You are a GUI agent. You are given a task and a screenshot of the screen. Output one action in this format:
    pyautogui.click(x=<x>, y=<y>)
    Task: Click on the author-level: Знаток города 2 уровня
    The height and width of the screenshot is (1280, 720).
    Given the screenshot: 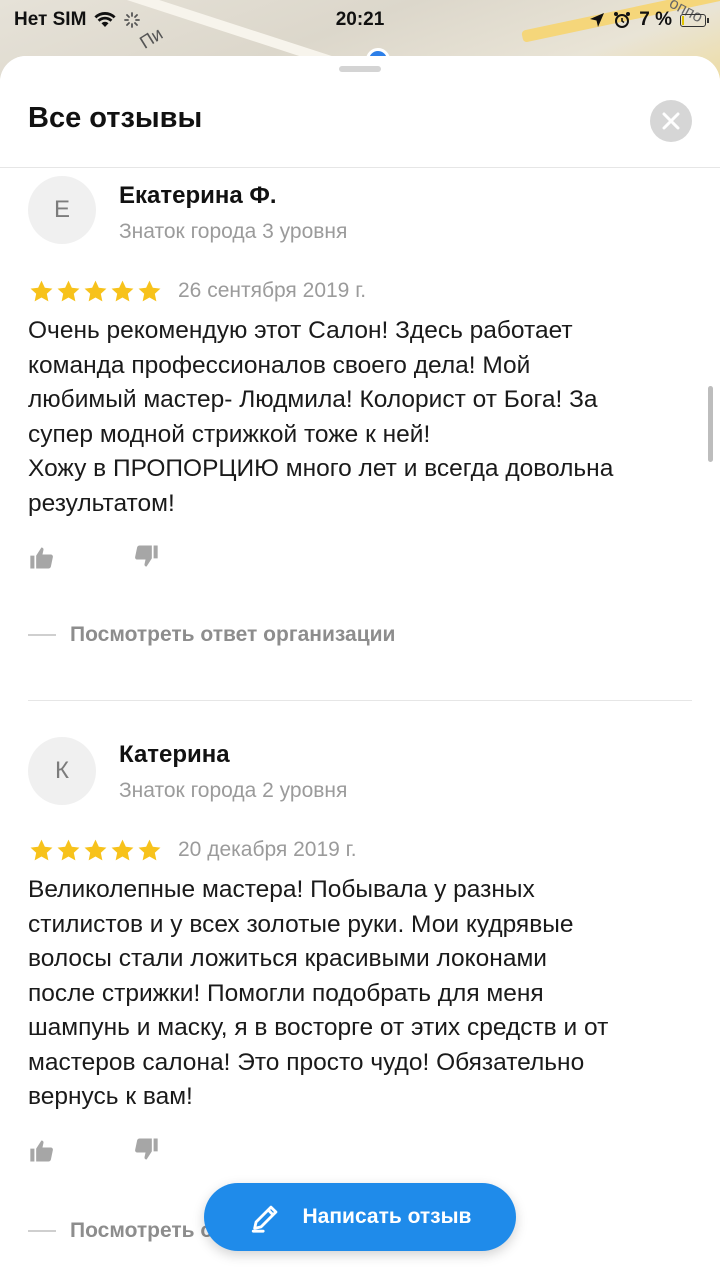 What is the action you would take?
    pyautogui.click(x=233, y=790)
    